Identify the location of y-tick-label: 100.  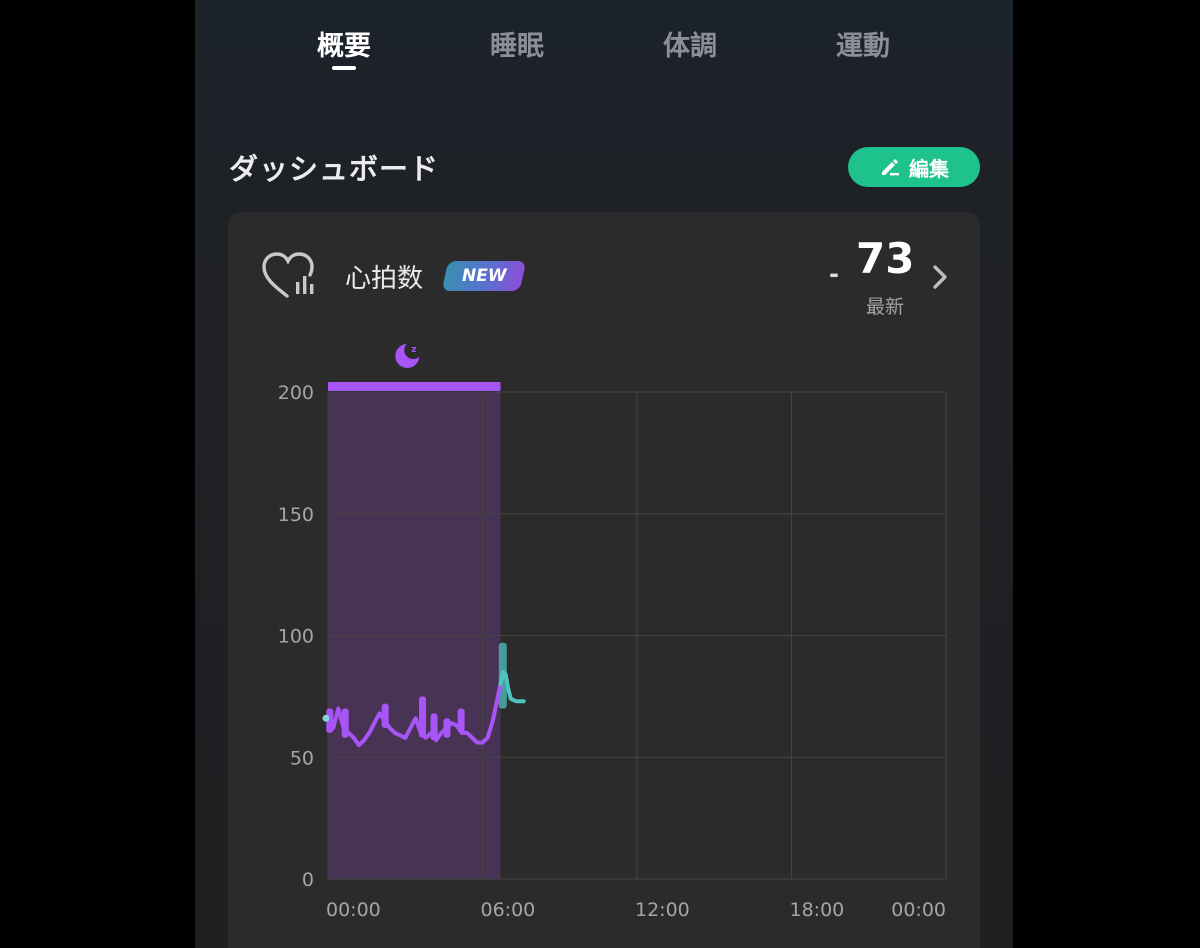
(296, 637).